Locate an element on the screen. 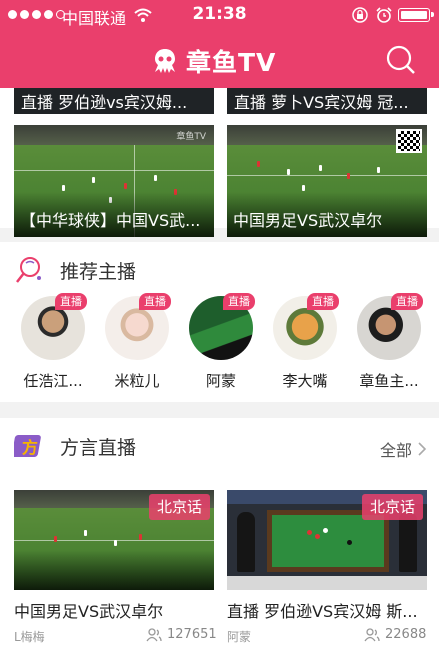 The height and width of the screenshot is (666, 439). section-title: 方言直播 is located at coordinates (98, 448).